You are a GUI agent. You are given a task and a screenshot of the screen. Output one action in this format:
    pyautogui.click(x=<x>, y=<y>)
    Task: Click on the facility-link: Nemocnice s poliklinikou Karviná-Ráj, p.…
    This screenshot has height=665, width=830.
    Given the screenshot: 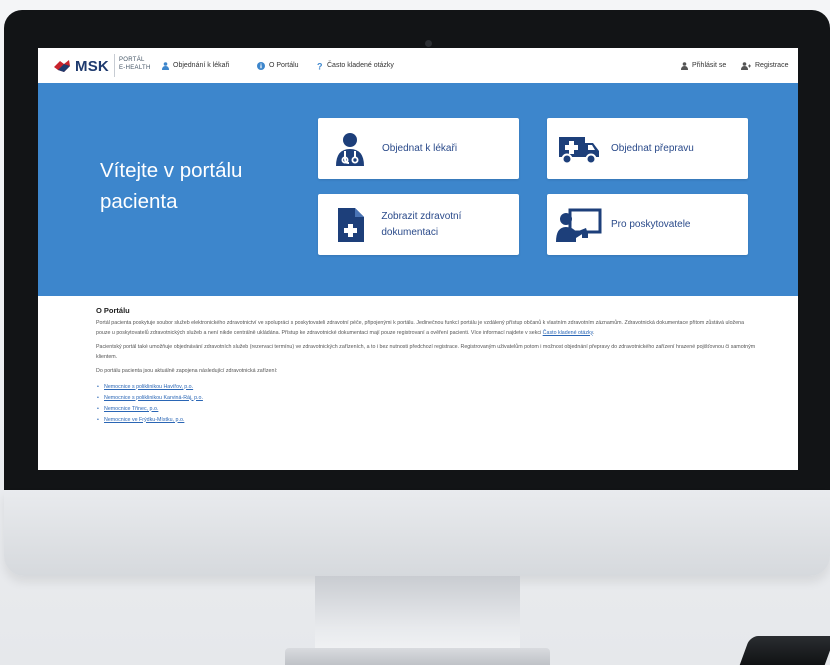 What is the action you would take?
    pyautogui.click(x=153, y=398)
    